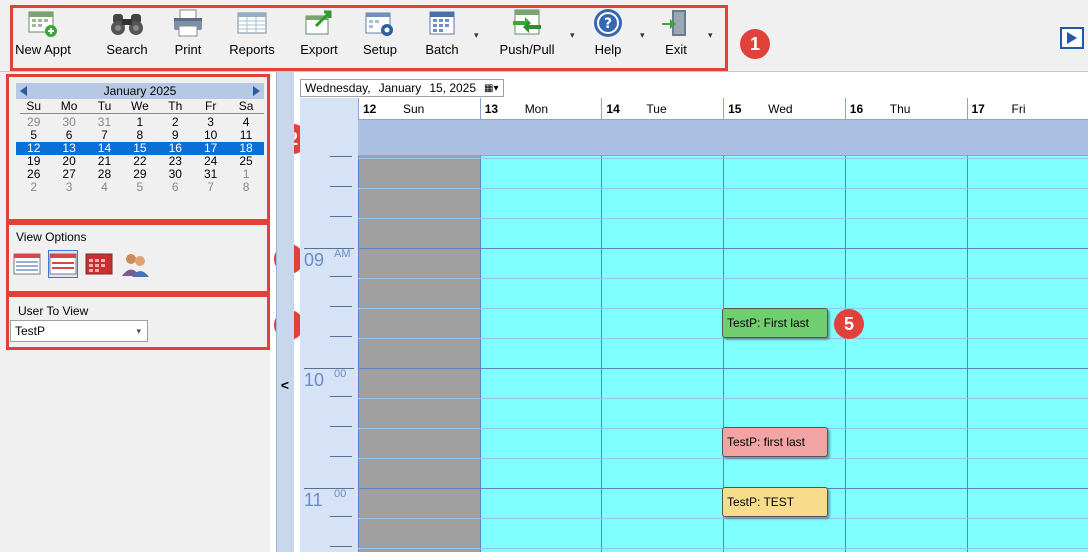 The height and width of the screenshot is (552, 1088). What do you see at coordinates (285, 385) in the screenshot?
I see `collapse-arrow: <` at bounding box center [285, 385].